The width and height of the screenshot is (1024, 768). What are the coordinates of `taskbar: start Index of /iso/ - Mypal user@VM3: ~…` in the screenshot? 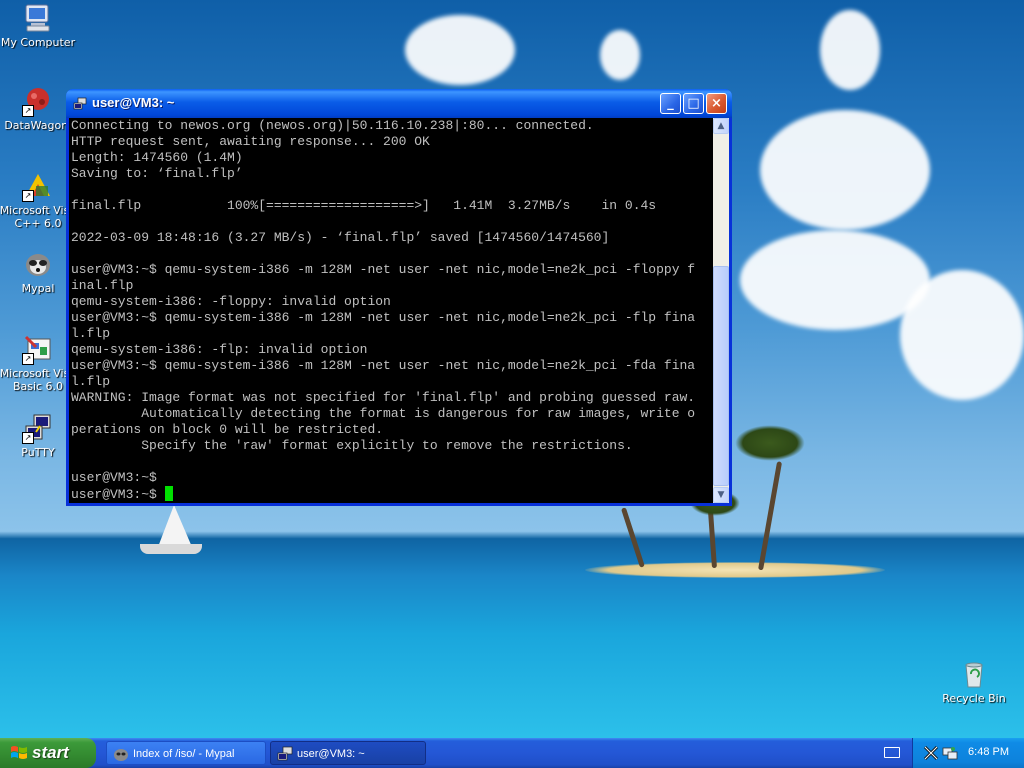 It's located at (512, 753).